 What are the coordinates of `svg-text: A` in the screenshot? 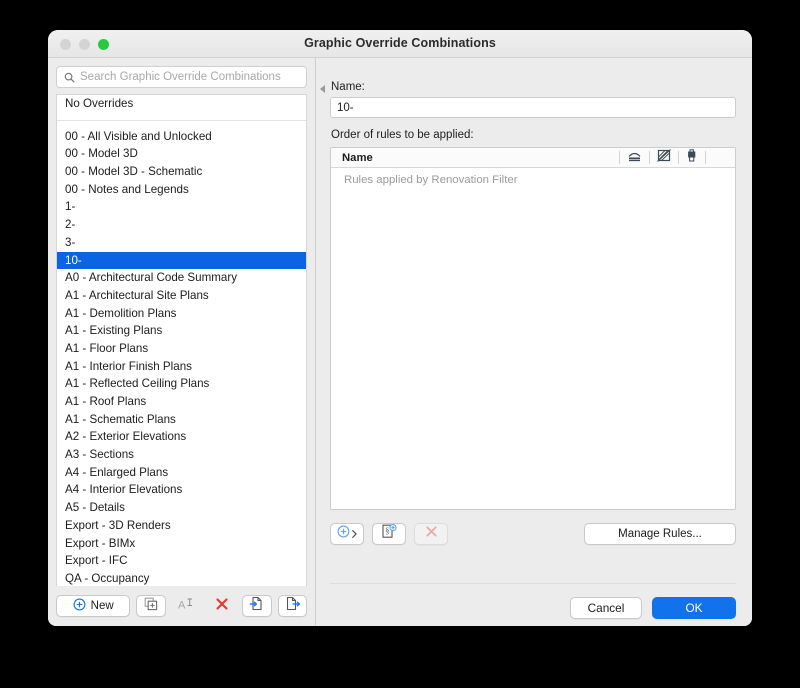 It's located at (182, 605).